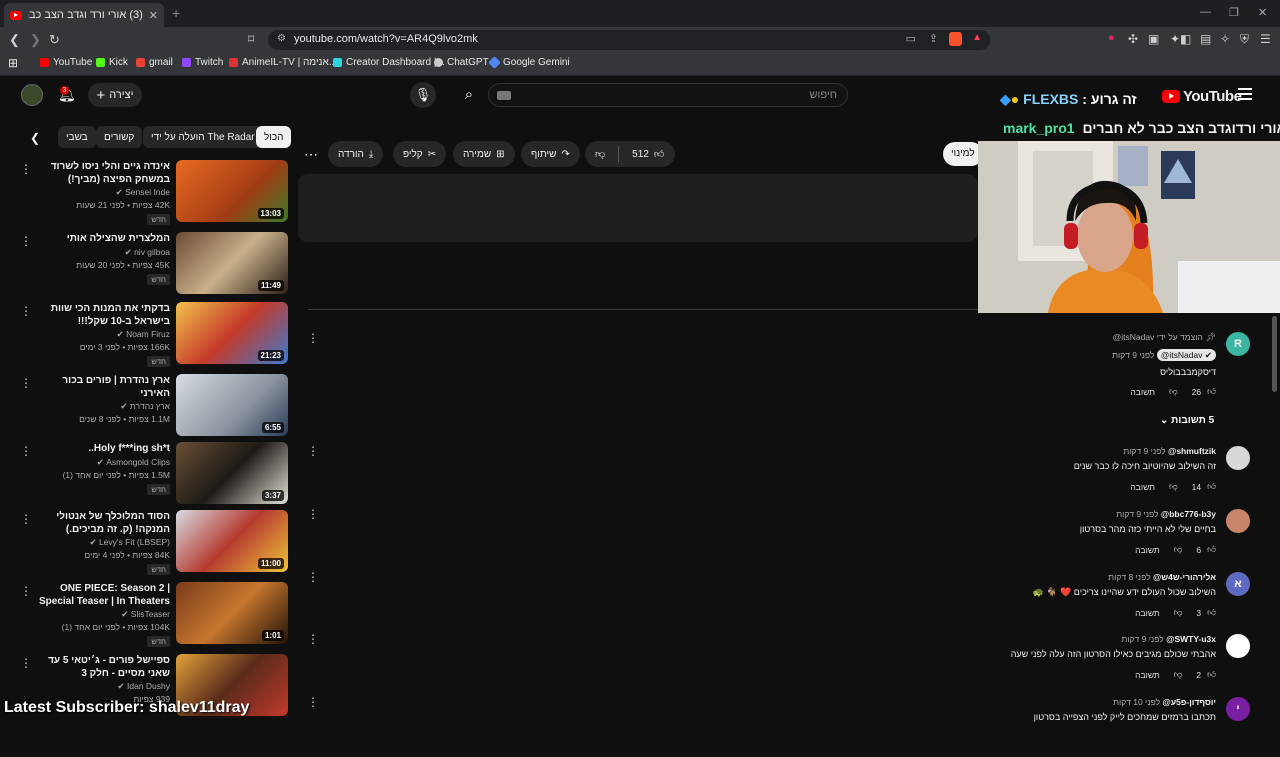  What do you see at coordinates (356, 154) in the screenshot?
I see `download-button: הורדה ⤓` at bounding box center [356, 154].